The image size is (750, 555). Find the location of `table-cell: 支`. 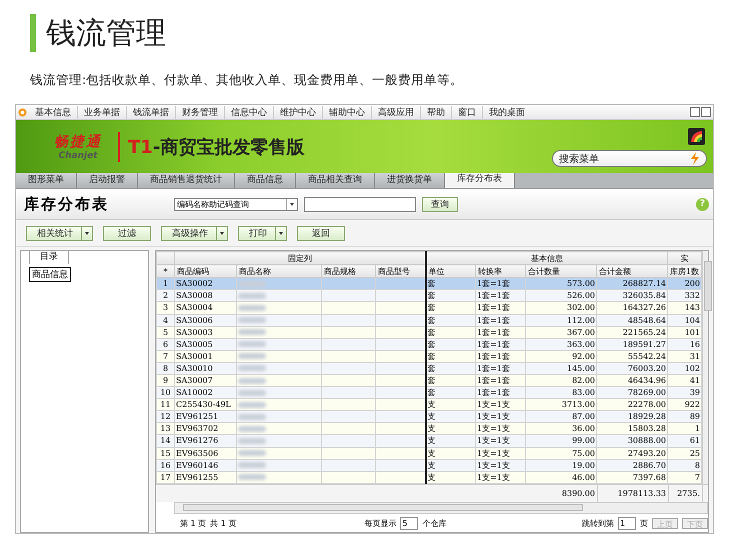

table-cell: 支 is located at coordinates (451, 416).